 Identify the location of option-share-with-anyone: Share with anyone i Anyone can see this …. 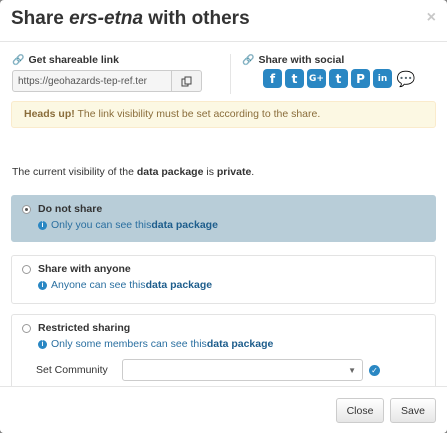
(223, 279).